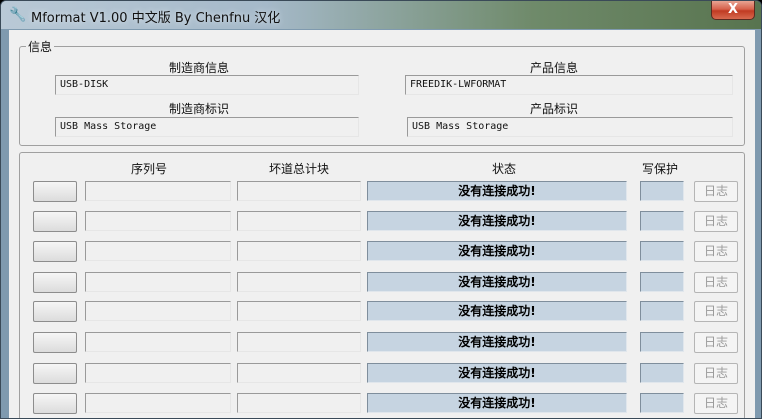 The height and width of the screenshot is (419, 762). What do you see at coordinates (553, 109) in the screenshot?
I see `product-id-label: 产品标识` at bounding box center [553, 109].